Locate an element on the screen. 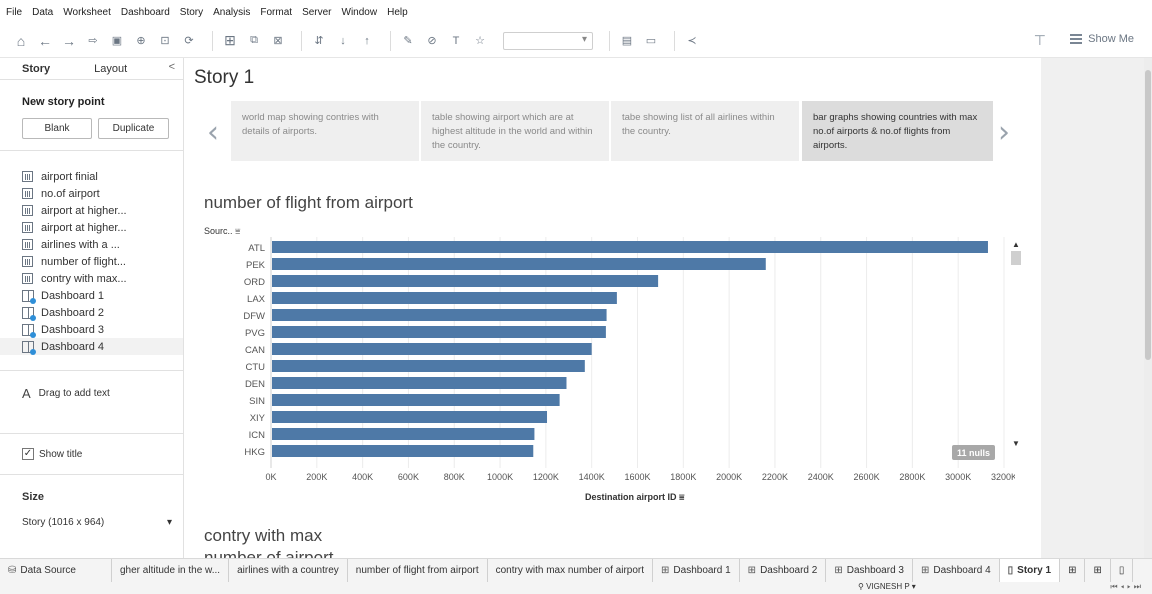  show-cards-icon: ▤ is located at coordinates (627, 41).